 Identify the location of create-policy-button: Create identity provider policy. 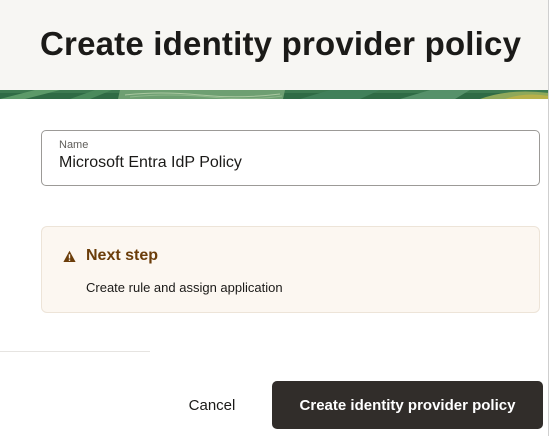
(407, 405).